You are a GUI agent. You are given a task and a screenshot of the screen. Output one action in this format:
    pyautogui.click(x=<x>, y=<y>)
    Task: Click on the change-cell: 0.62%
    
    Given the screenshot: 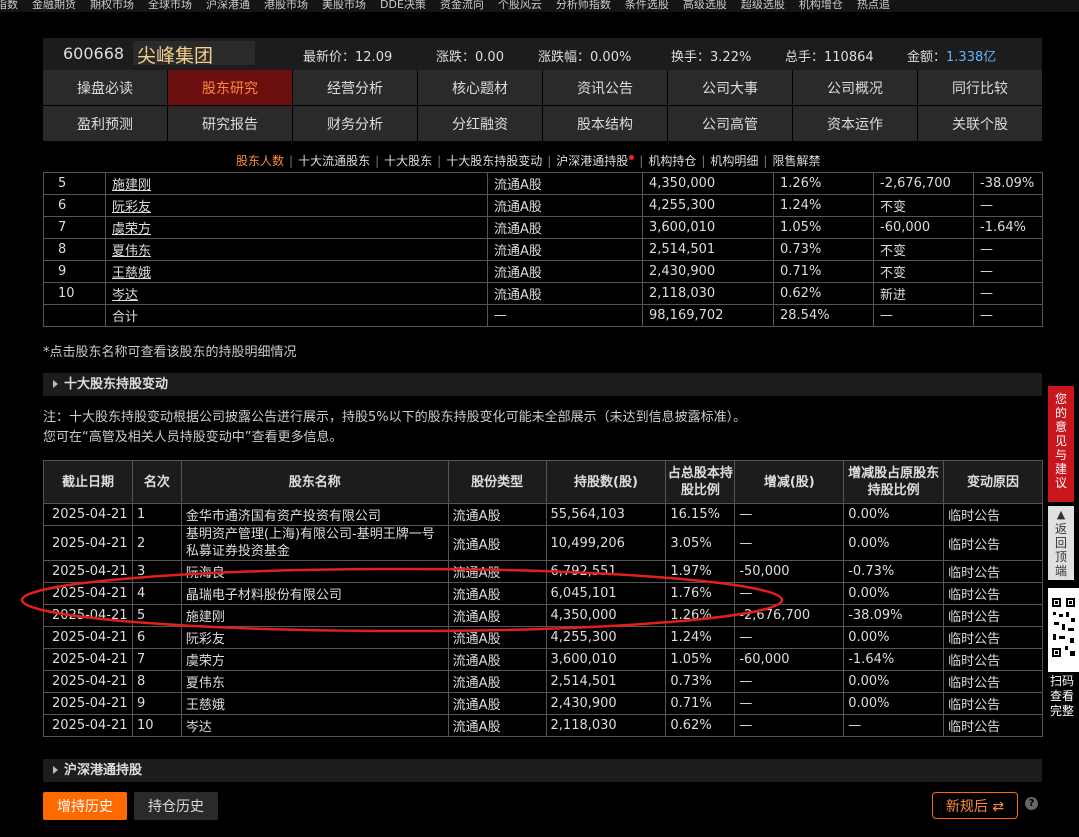 What is the action you would take?
    pyautogui.click(x=700, y=725)
    